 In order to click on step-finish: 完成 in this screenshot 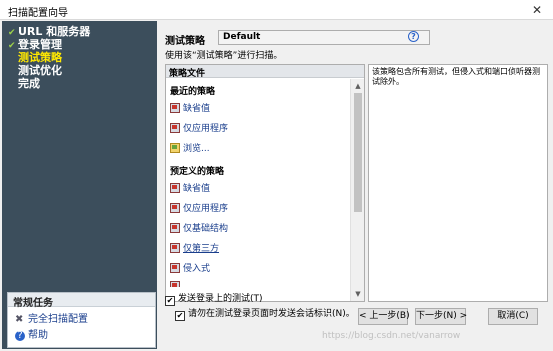, I will do `click(29, 83)`.